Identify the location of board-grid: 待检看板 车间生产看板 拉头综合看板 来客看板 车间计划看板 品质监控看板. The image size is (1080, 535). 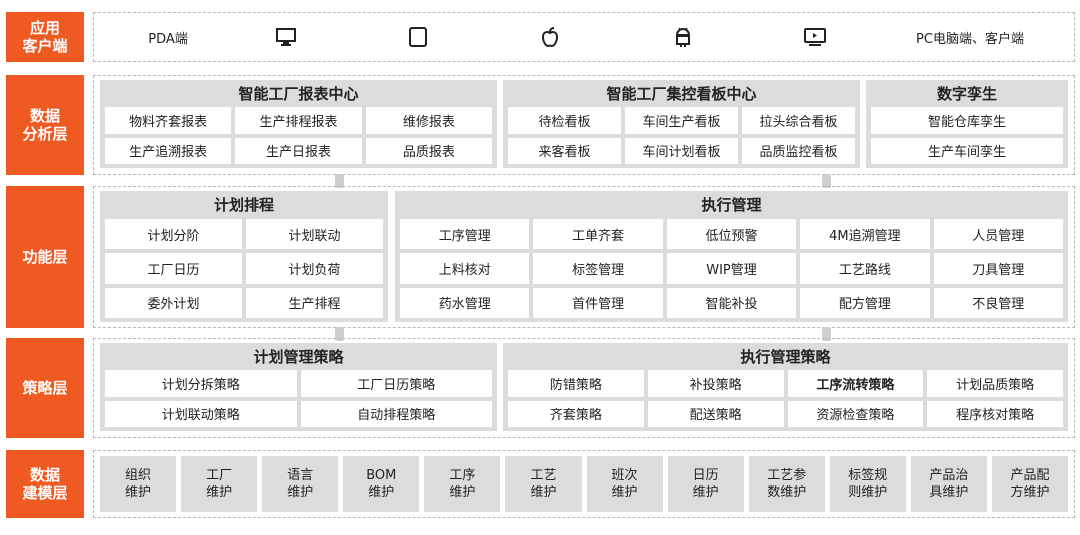
(681, 135).